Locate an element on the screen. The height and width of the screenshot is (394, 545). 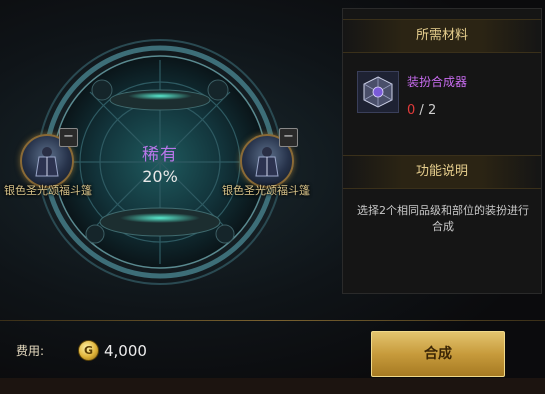
ingredient-slot-left: − is located at coordinates (49, 158).